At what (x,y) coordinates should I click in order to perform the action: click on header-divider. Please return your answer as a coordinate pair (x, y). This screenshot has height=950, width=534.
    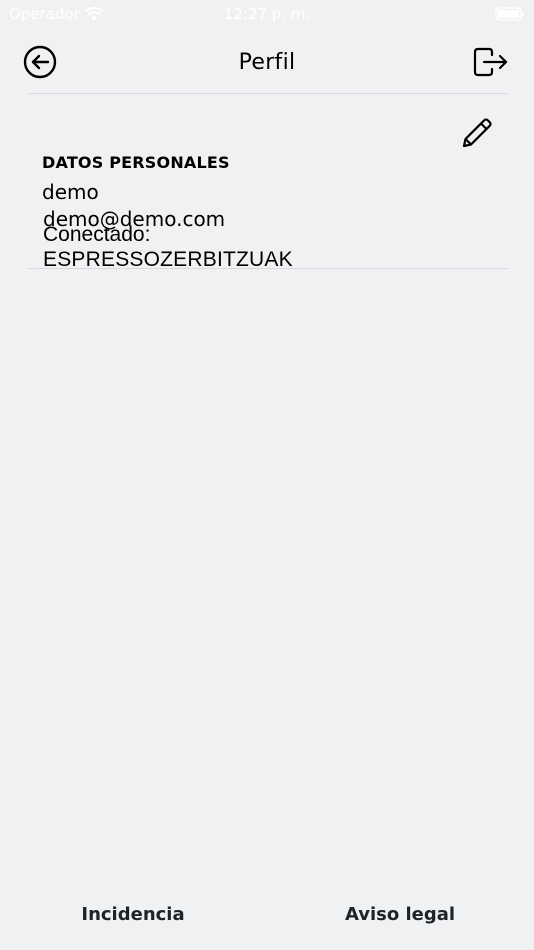
    Looking at the image, I should click on (268, 93).